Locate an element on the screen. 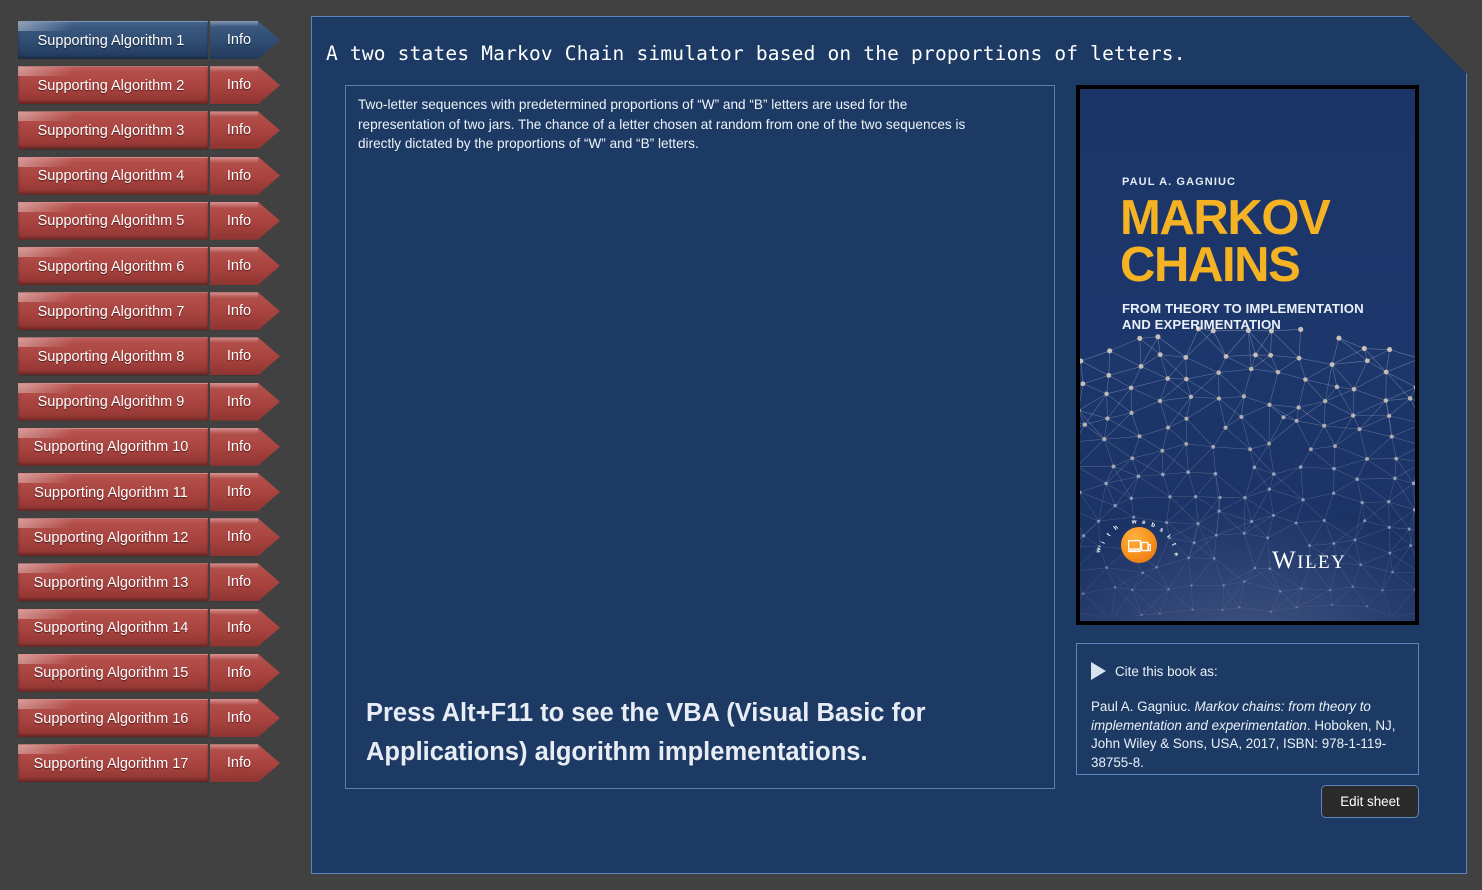 Image resolution: width=1482 pixels, height=890 pixels. algorithm-label-text: Supporting Algorithm 11 is located at coordinates (111, 492).